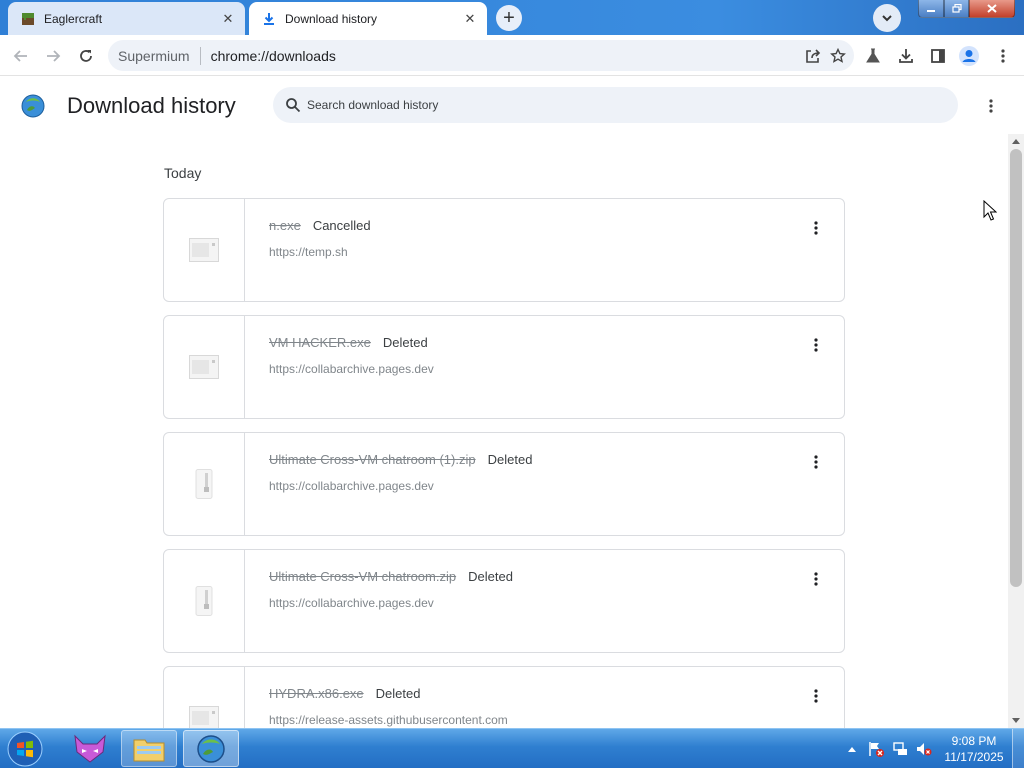  I want to click on section-header: Today, so click(183, 173).